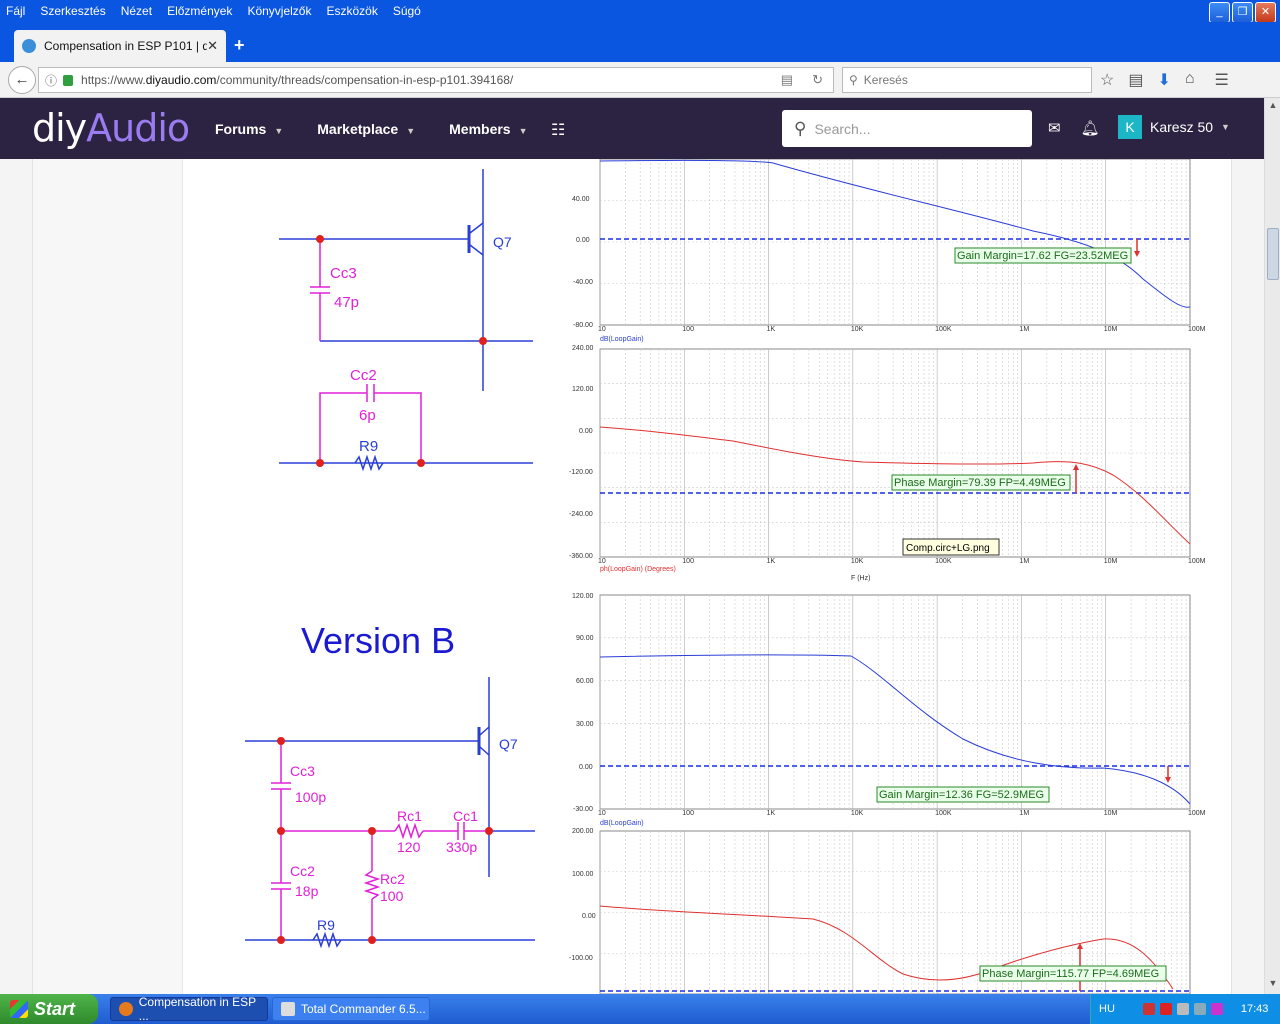  Describe the element at coordinates (902, 813) in the screenshot. I see `plot-b-gain-xticks: 10 100 1K 10K 100K 1M 10M 100M` at that location.